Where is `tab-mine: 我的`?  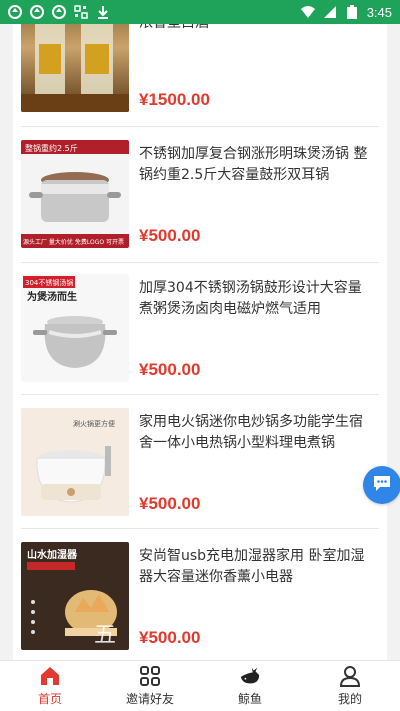 tab-mine: 我的 is located at coordinates (350, 686).